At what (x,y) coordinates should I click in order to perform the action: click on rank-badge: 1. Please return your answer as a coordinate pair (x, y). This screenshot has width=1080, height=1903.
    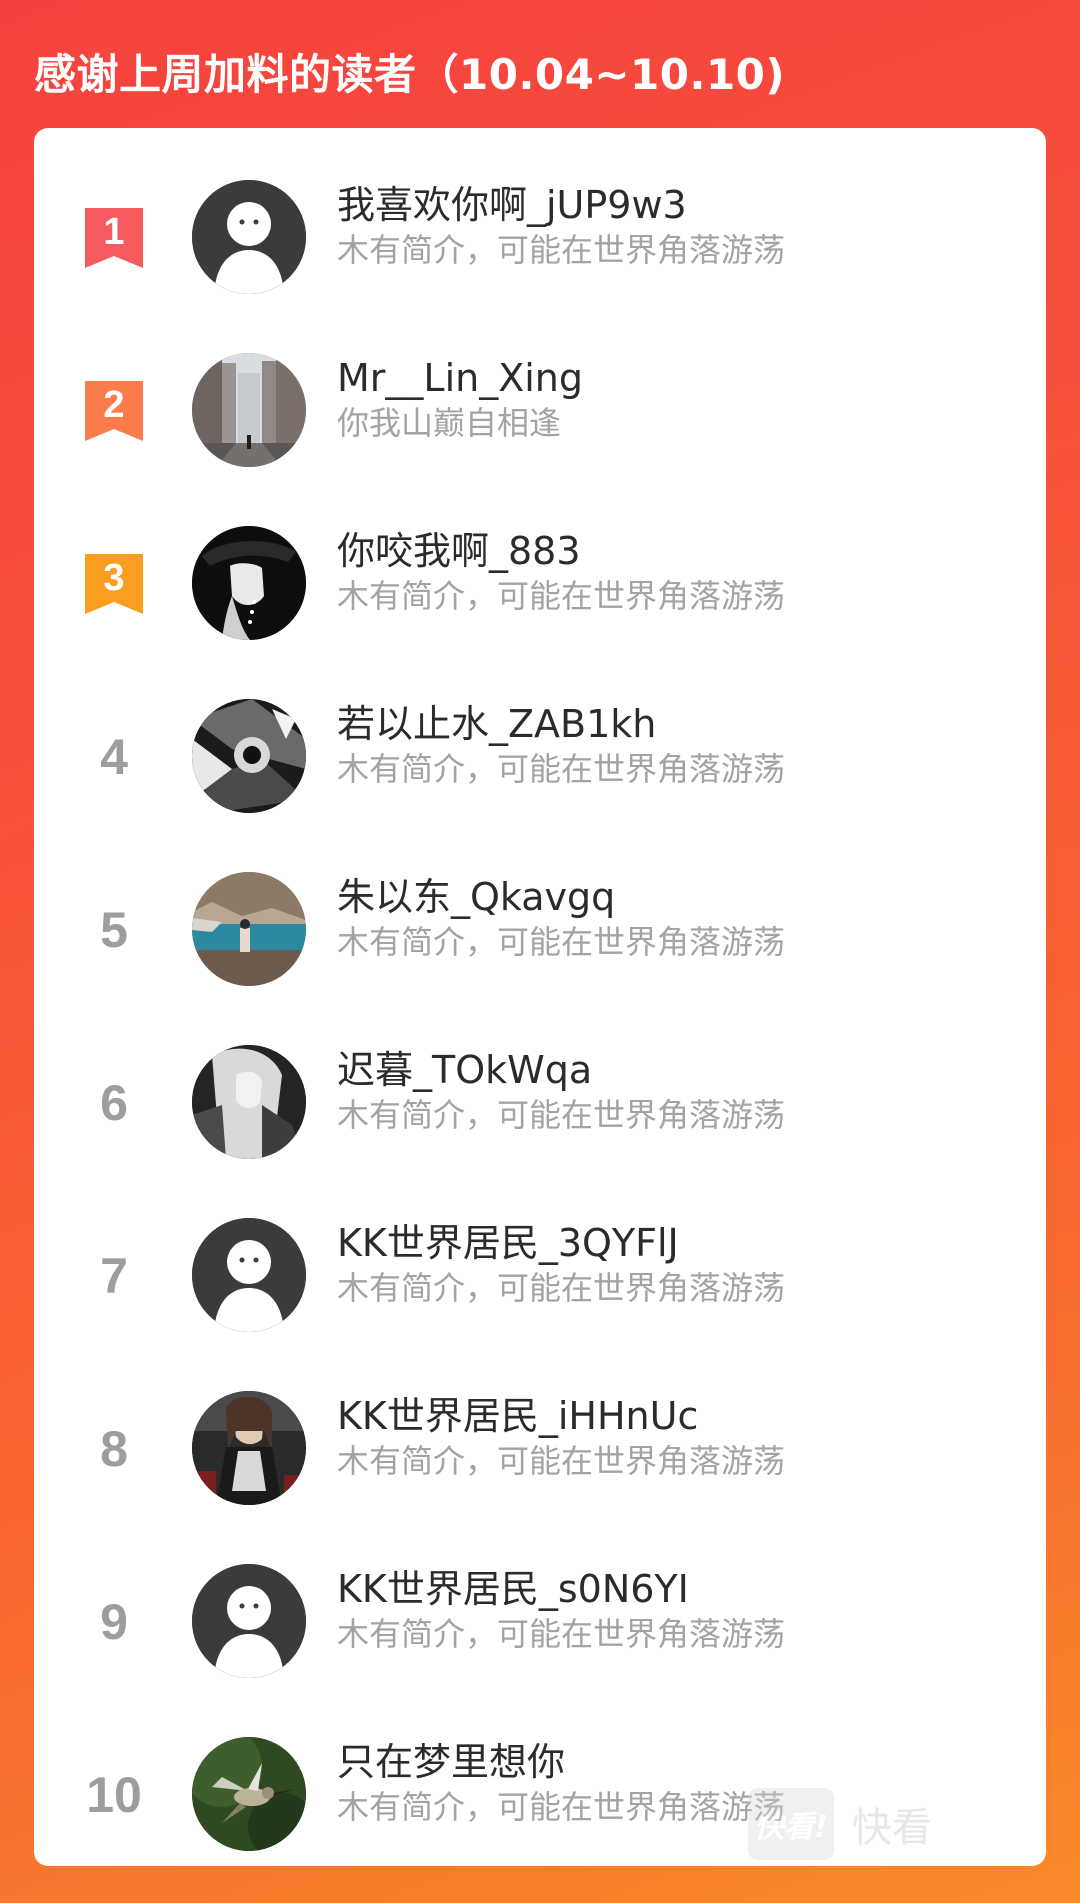
    Looking at the image, I should click on (114, 238).